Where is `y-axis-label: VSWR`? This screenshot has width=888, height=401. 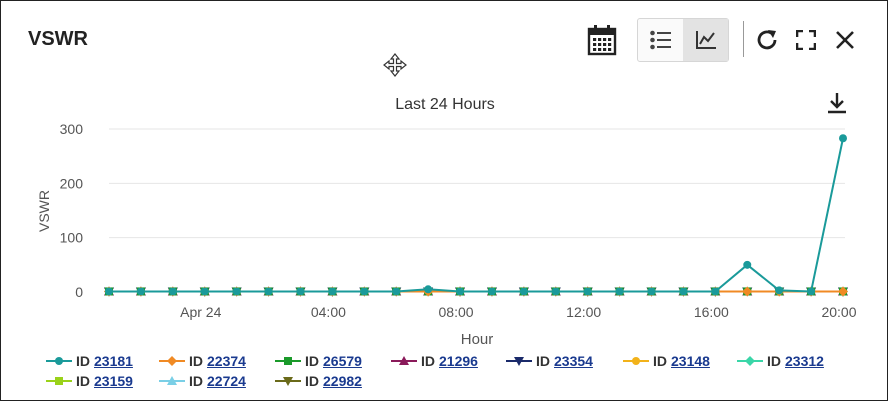 y-axis-label: VSWR is located at coordinates (44, 211).